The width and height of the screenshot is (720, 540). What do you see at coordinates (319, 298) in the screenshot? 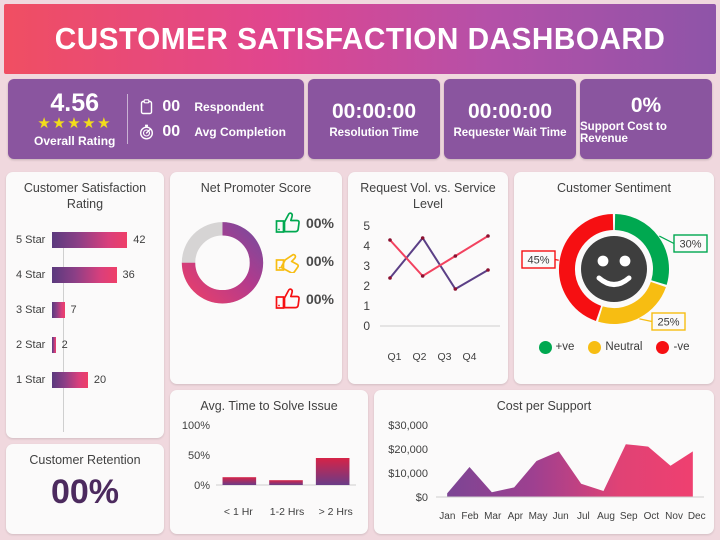
I see `nps-detractor-value: 00%` at bounding box center [319, 298].